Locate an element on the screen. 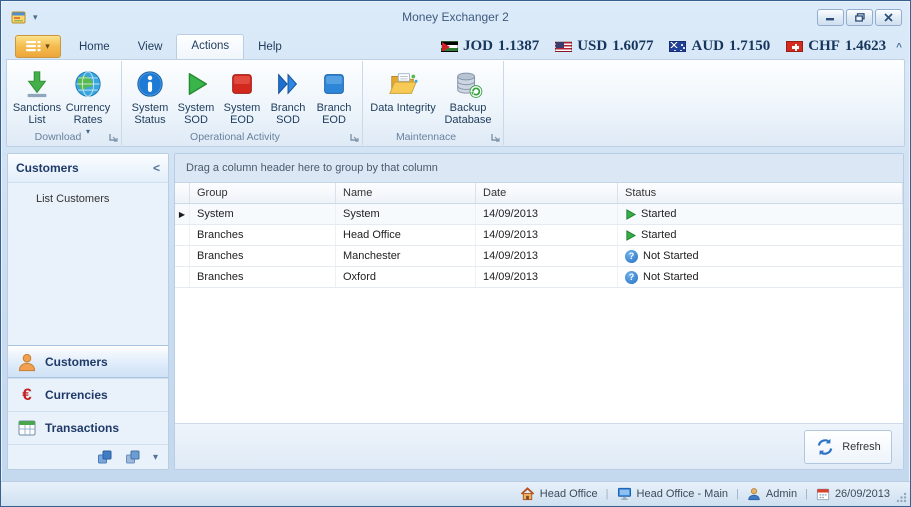  ticker-code: CHF is located at coordinates (824, 46).